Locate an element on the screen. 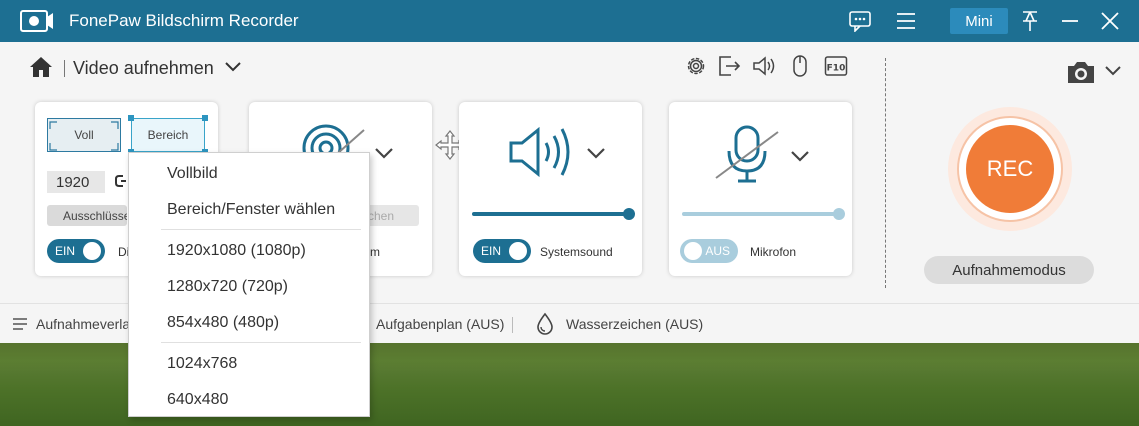 The height and width of the screenshot is (426, 1139). recording-history-link: Aufnahmeverlauf is located at coordinates (89, 324).